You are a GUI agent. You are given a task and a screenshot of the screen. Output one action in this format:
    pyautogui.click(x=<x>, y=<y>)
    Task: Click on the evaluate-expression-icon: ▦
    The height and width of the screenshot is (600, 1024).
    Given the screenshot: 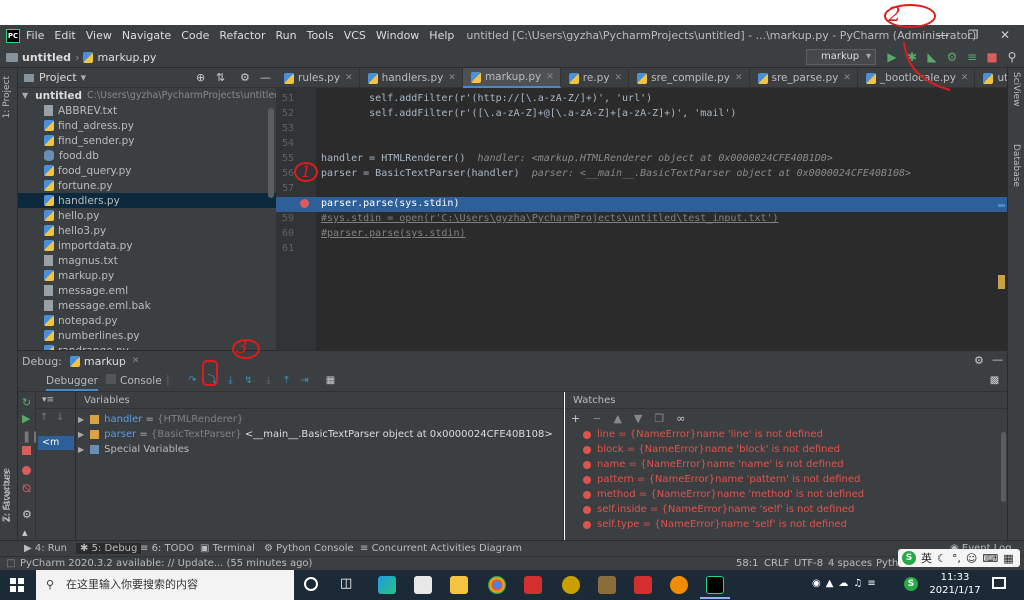 What is the action you would take?
    pyautogui.click(x=330, y=381)
    